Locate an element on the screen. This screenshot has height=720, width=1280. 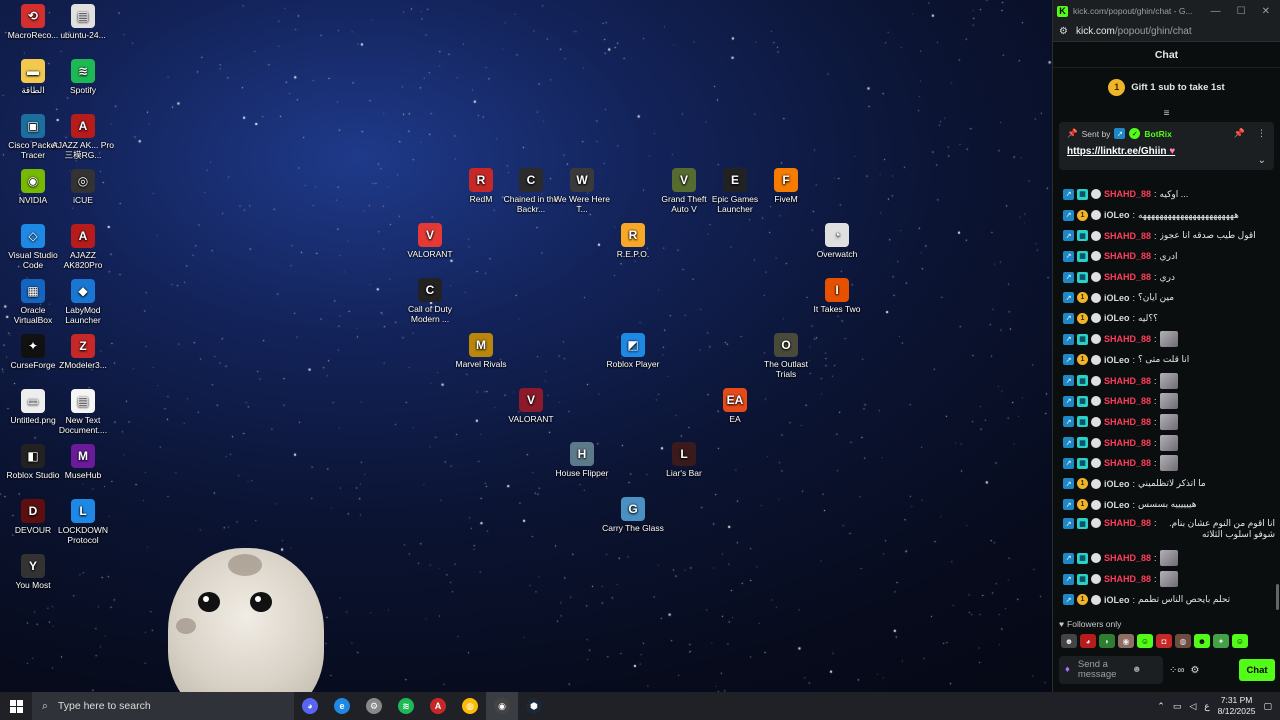
desktop-icon: I It Takes Two is located at coordinates (837, 296).